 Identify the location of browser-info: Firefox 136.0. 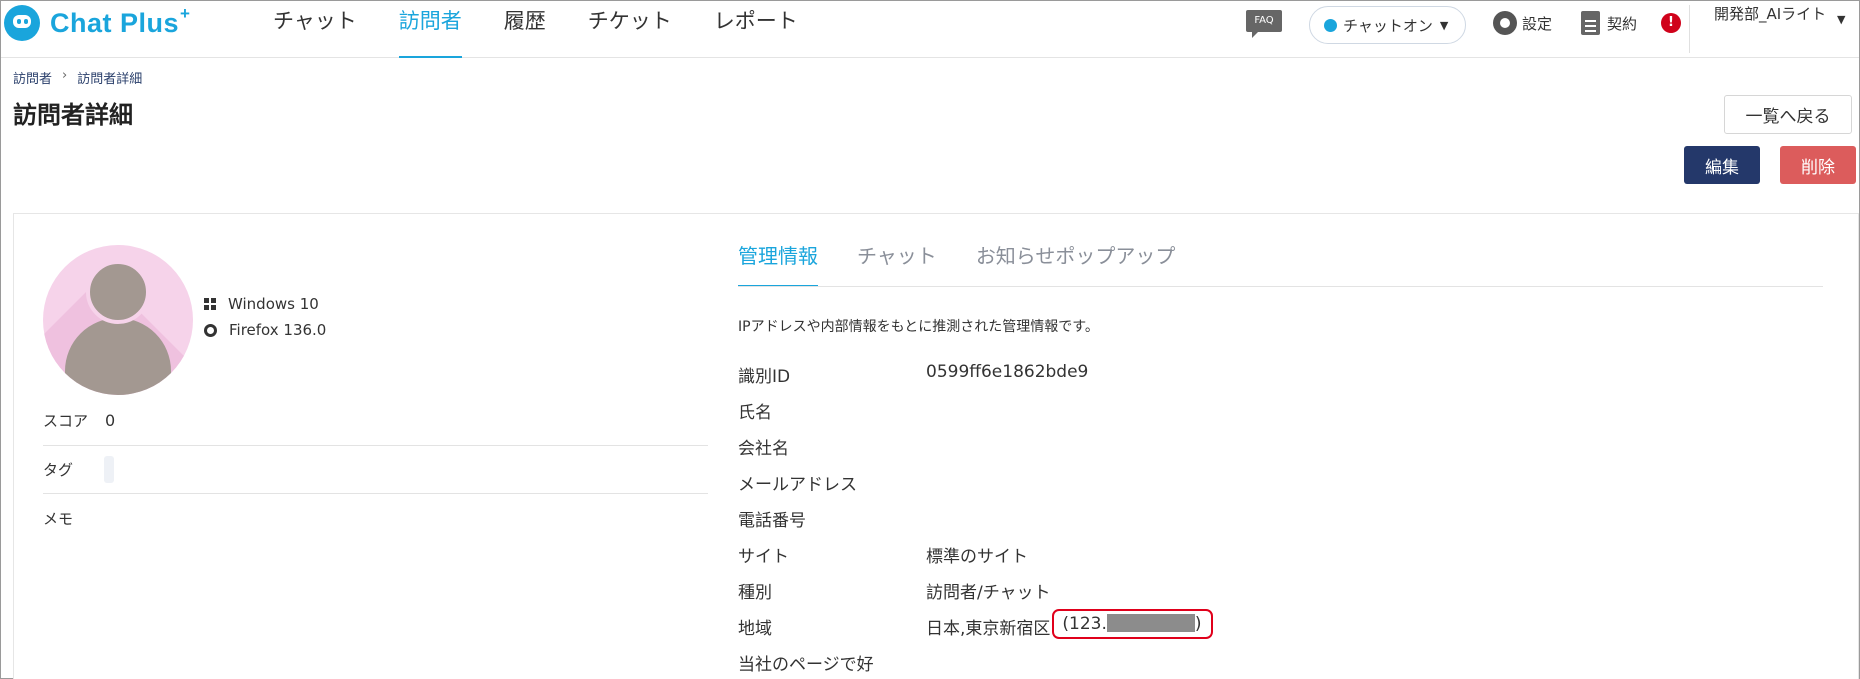
(265, 330).